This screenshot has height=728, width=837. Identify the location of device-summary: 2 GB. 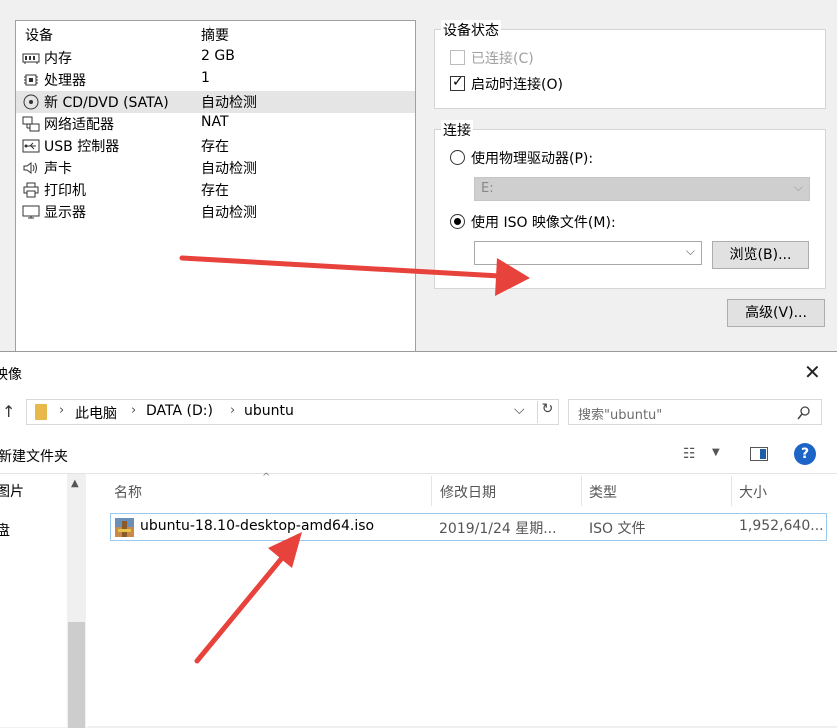
(218, 56).